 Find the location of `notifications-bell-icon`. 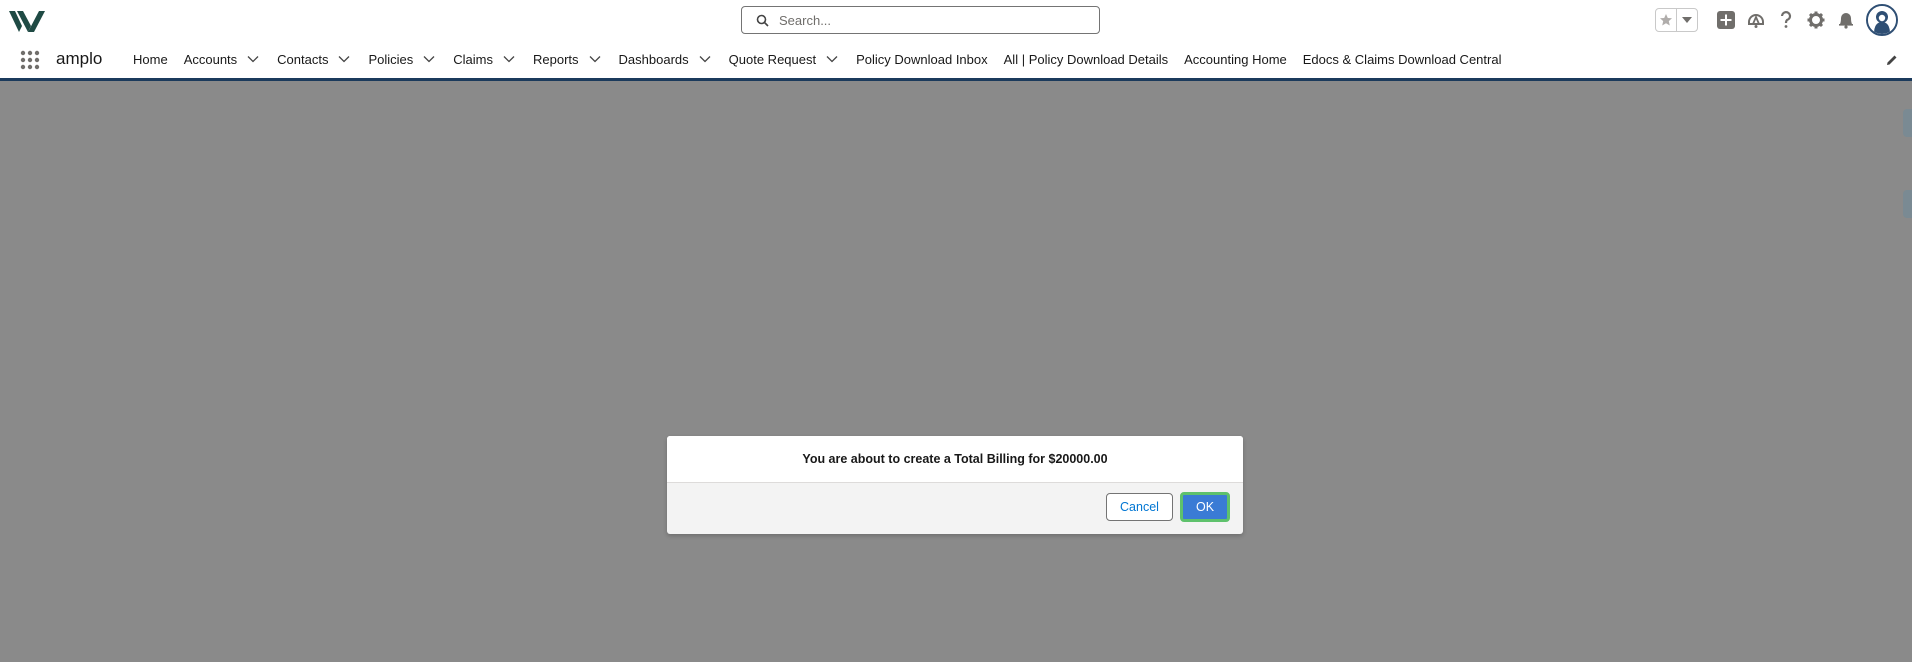

notifications-bell-icon is located at coordinates (1846, 20).